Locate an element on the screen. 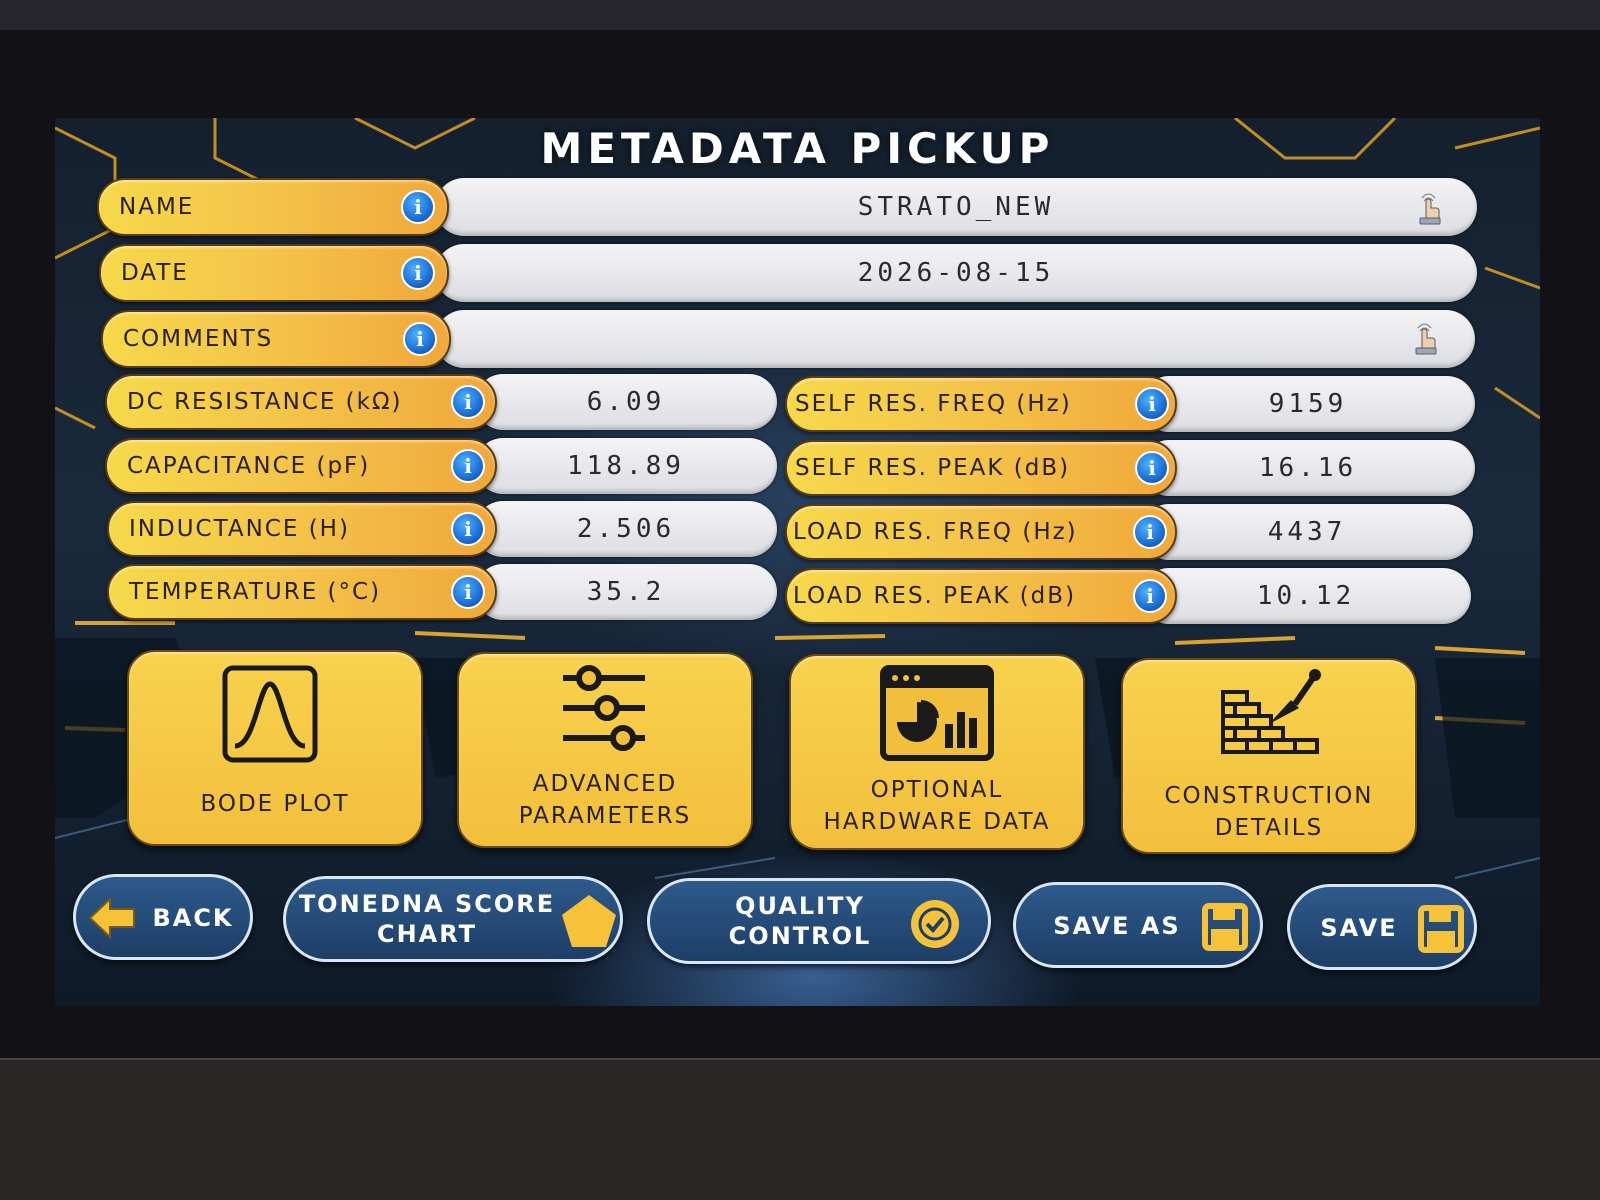  inductance-label: INDUCTANCE (H) is located at coordinates (302, 529).